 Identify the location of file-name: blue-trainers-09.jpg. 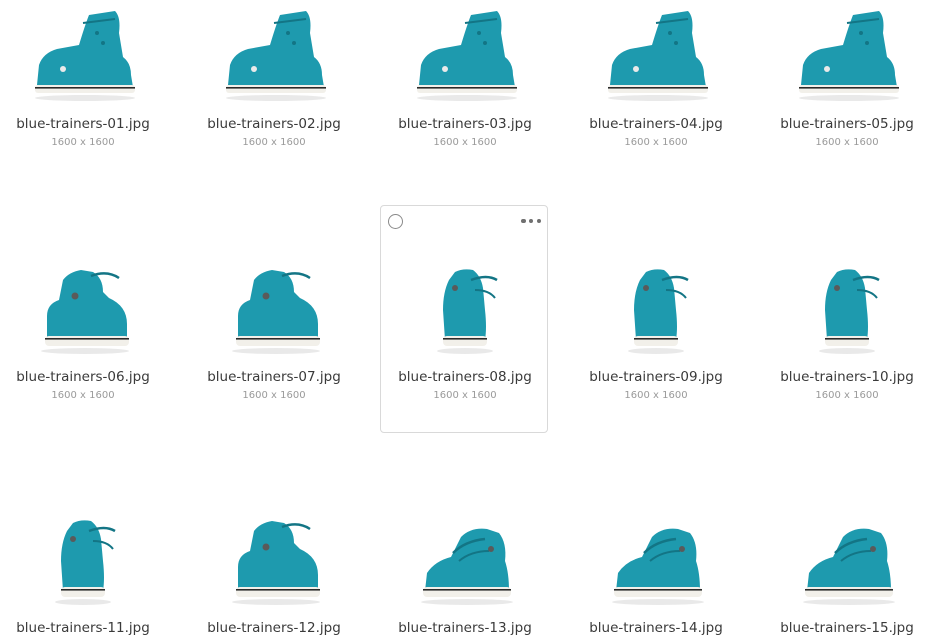
(656, 377).